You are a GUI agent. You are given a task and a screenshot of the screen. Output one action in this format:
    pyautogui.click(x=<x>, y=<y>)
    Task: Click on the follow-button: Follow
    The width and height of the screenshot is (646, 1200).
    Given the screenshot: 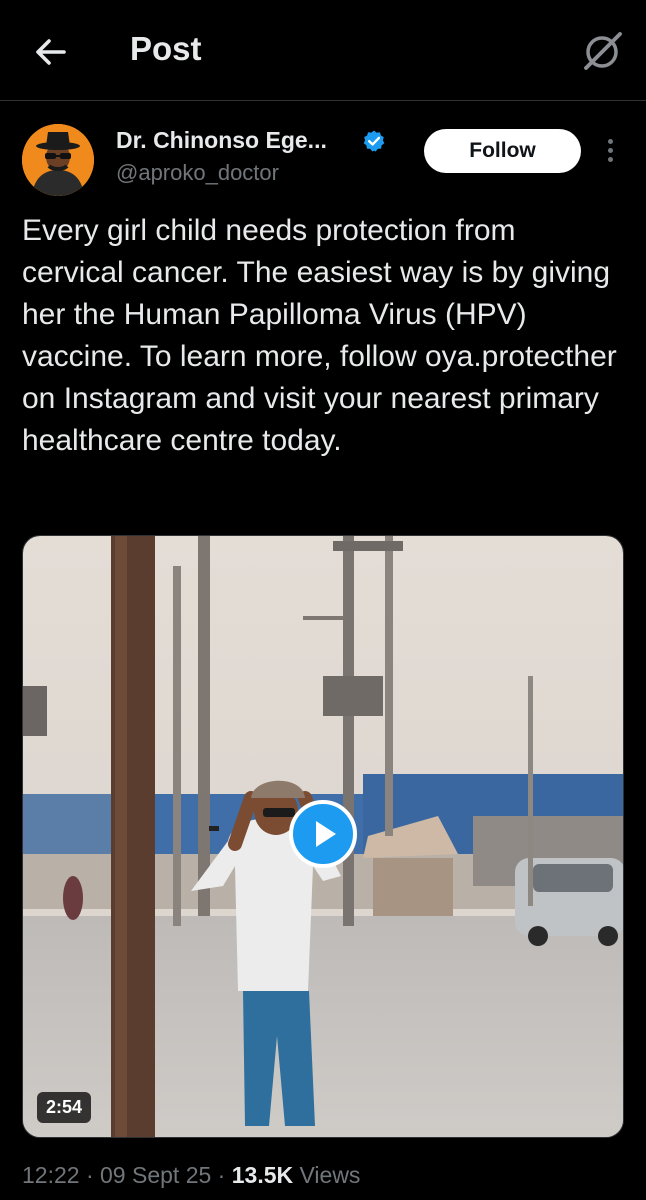 What is the action you would take?
    pyautogui.click(x=502, y=151)
    